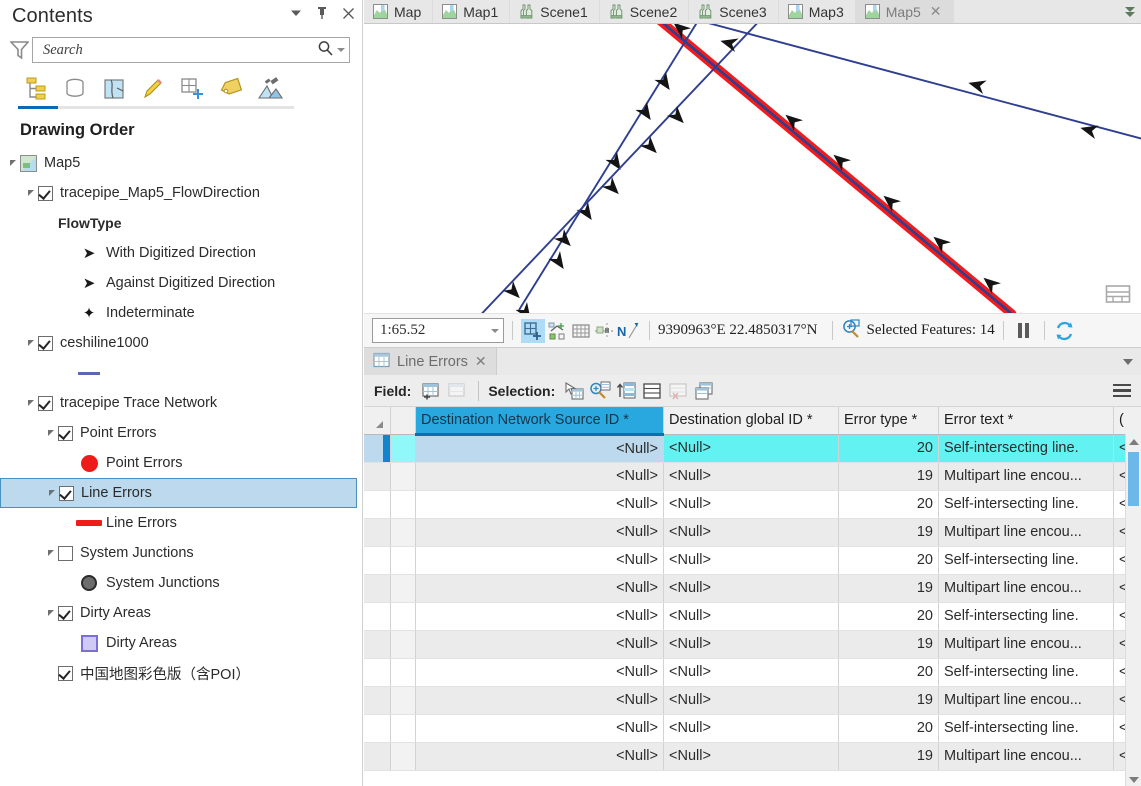 This screenshot has width=1141, height=786. What do you see at coordinates (153, 89) in the screenshot?
I see `list-by-editing-icon` at bounding box center [153, 89].